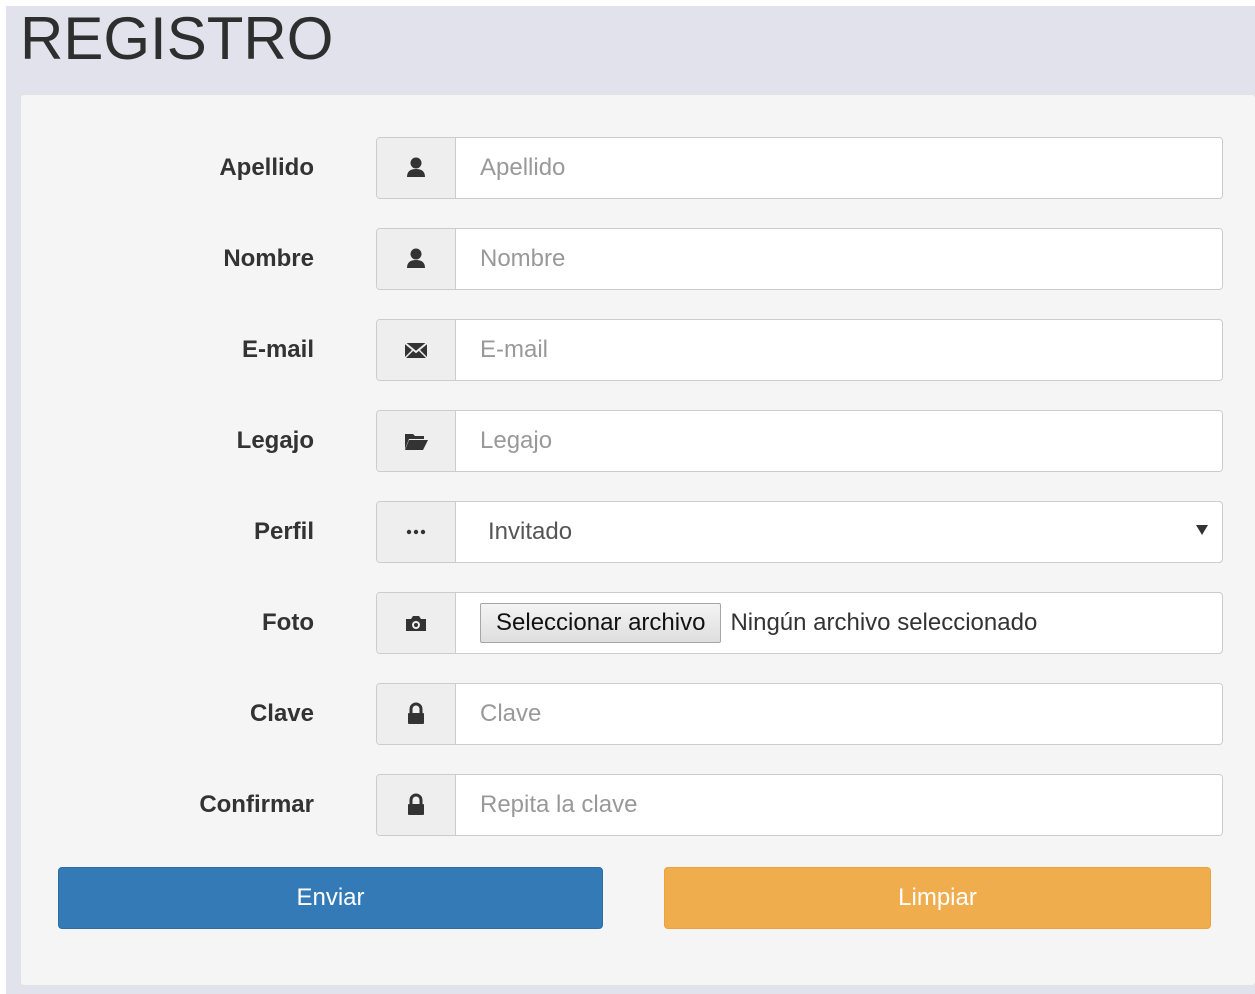 The width and height of the screenshot is (1255, 994). I want to click on folder-open-icon, so click(416, 441).